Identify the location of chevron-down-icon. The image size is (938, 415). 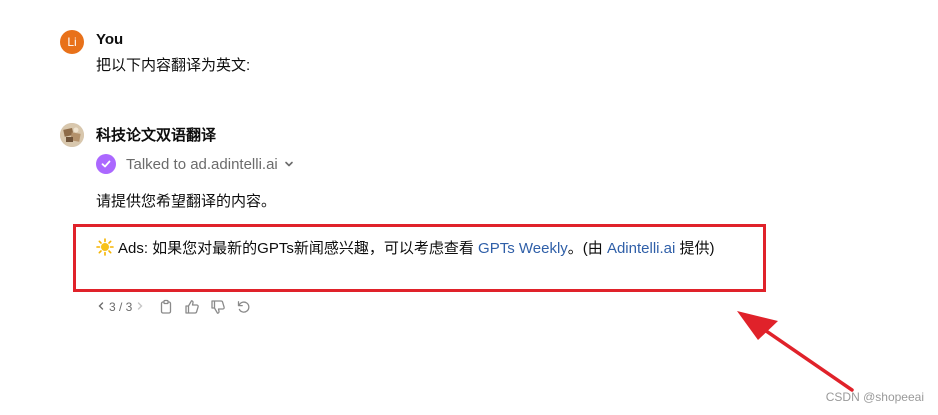
(289, 164).